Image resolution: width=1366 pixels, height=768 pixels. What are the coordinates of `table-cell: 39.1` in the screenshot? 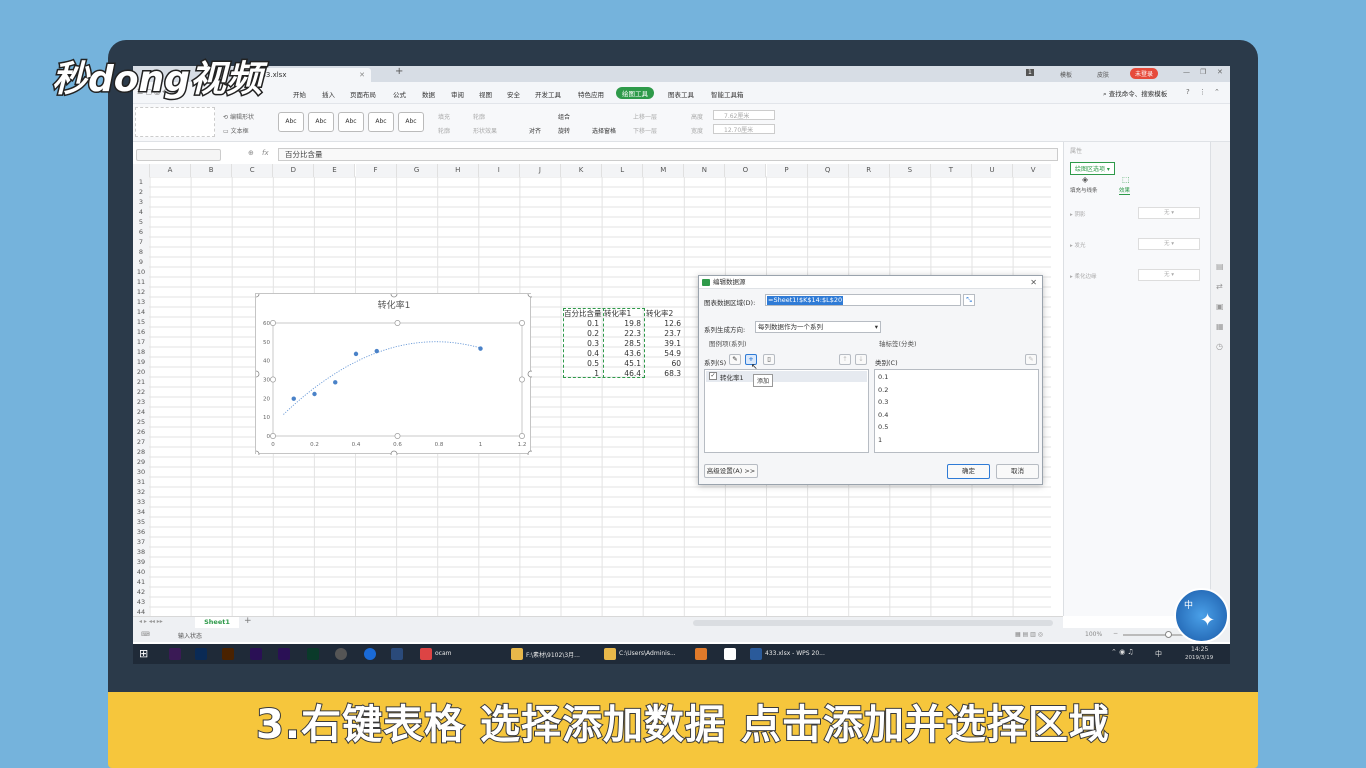 It's located at (663, 343).